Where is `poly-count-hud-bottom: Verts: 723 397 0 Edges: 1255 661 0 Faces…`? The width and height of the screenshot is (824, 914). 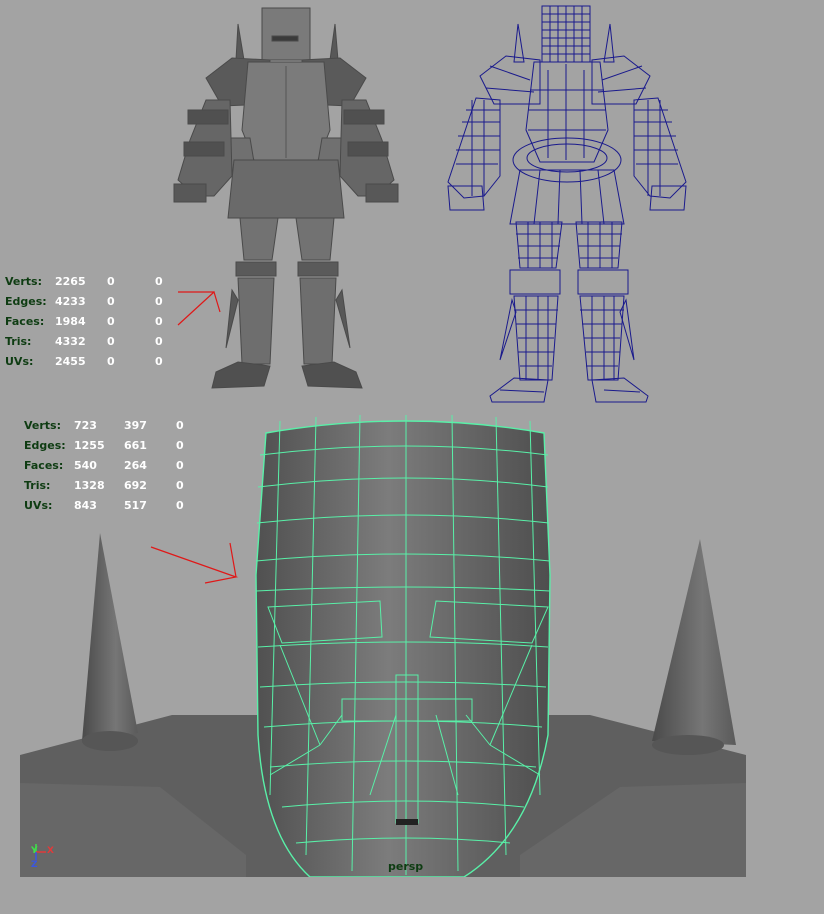
poly-count-hud-bottom: Verts: 723 397 0 Edges: 1255 661 0 Faces… is located at coordinates (110, 466).